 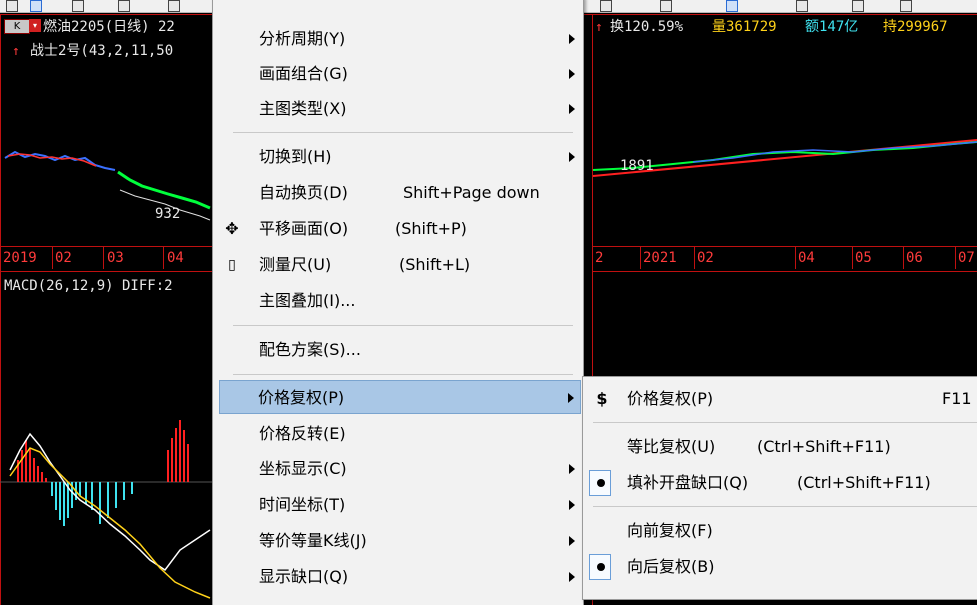 What do you see at coordinates (398, 265) in the screenshot?
I see `menu-item-ruler: ▯ 测量尺(U) (Shift+L)` at bounding box center [398, 265].